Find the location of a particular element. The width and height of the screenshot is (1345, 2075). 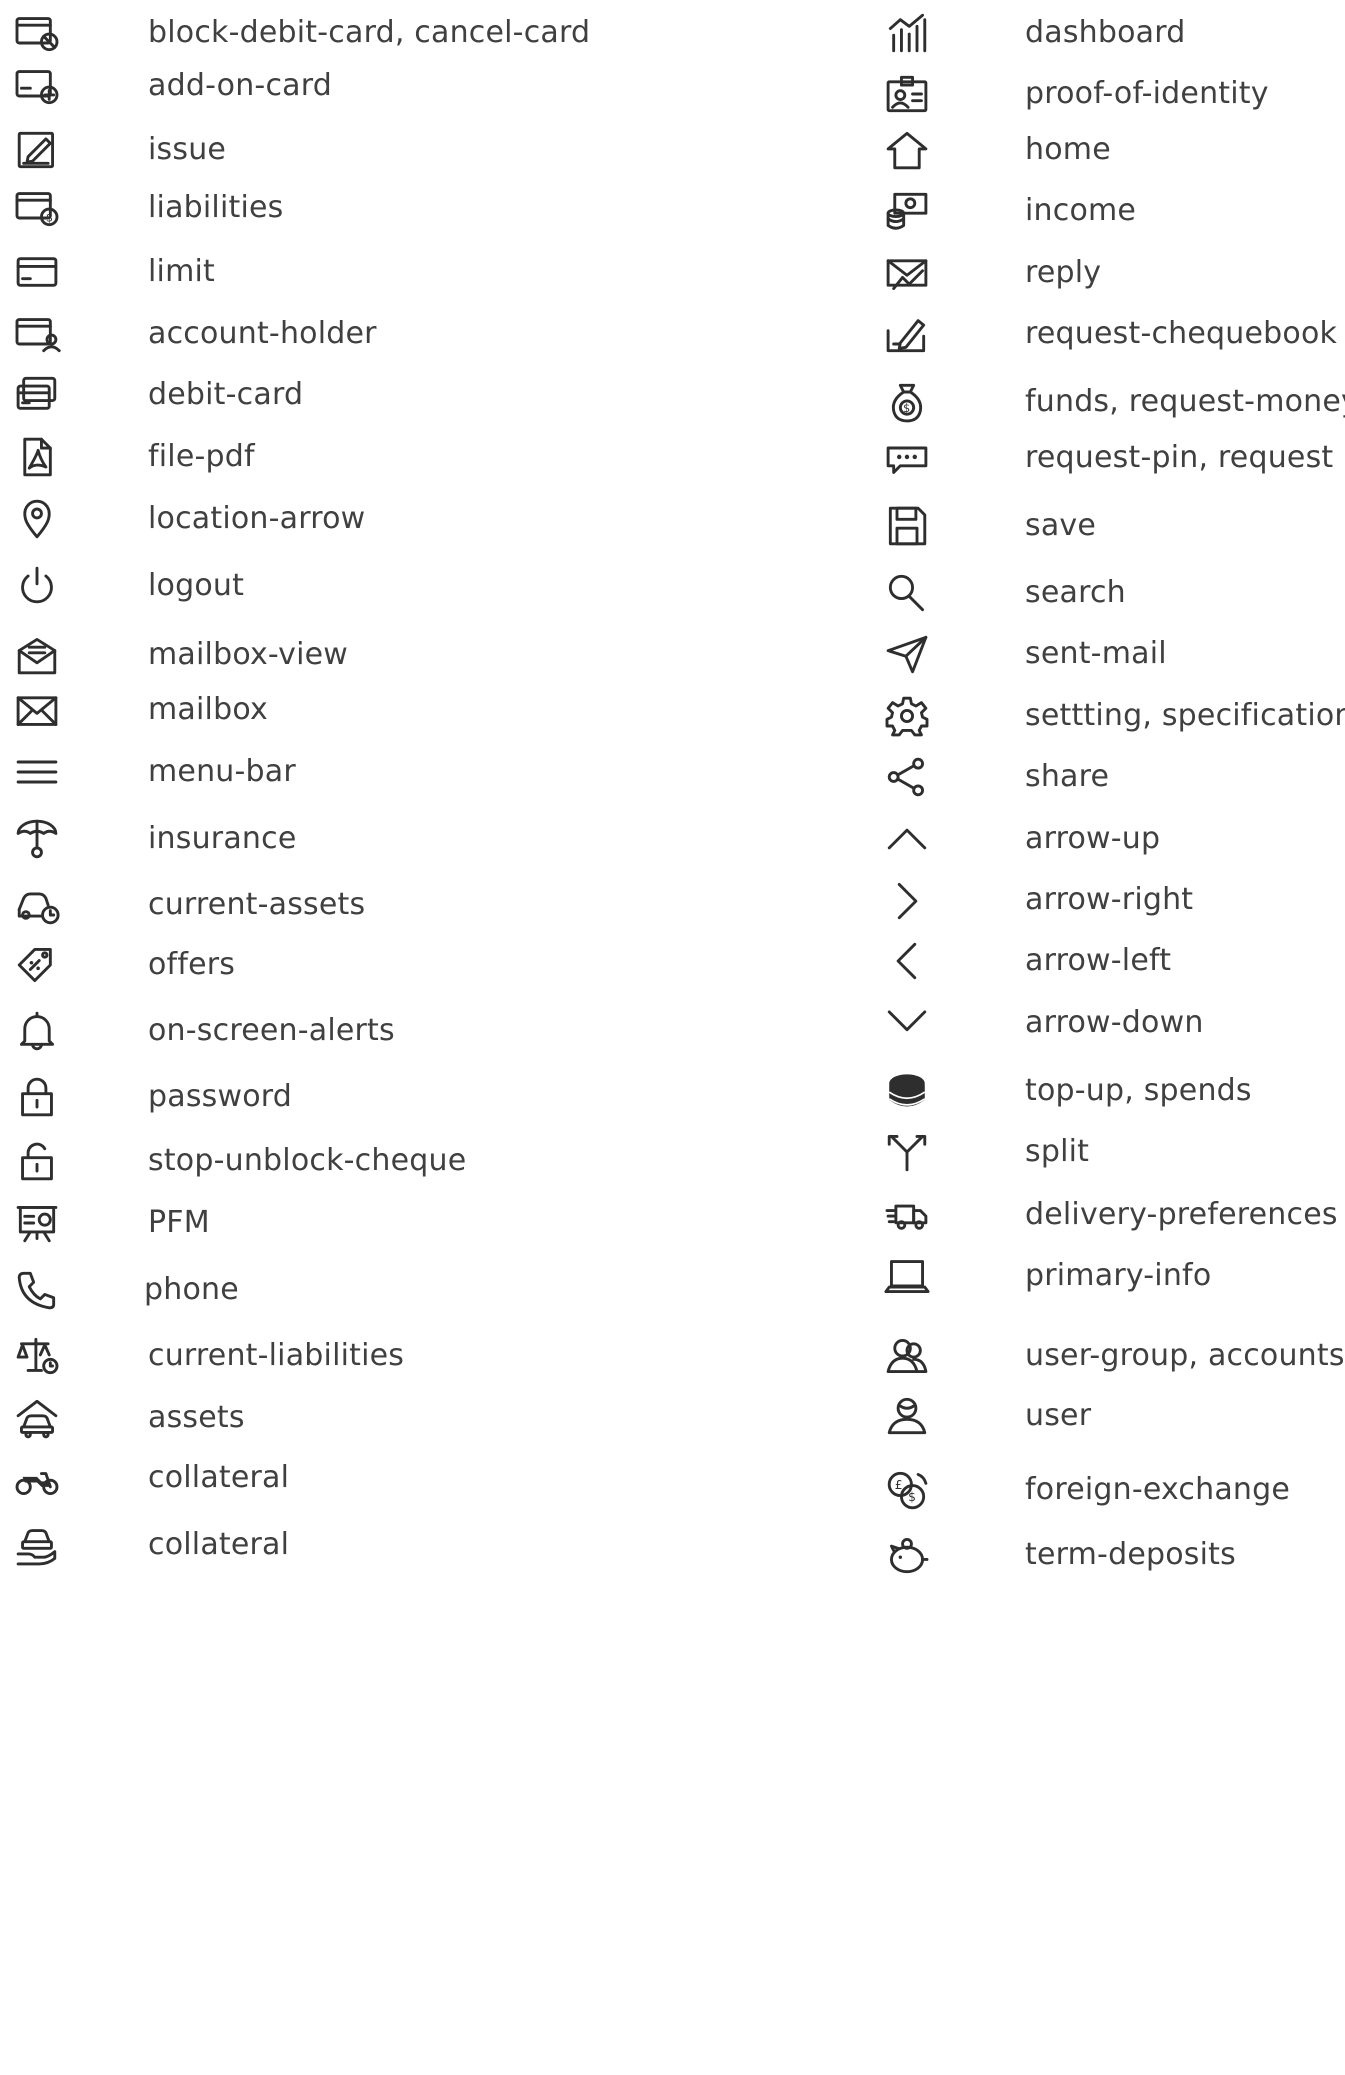

icon-label: share is located at coordinates (1067, 776).